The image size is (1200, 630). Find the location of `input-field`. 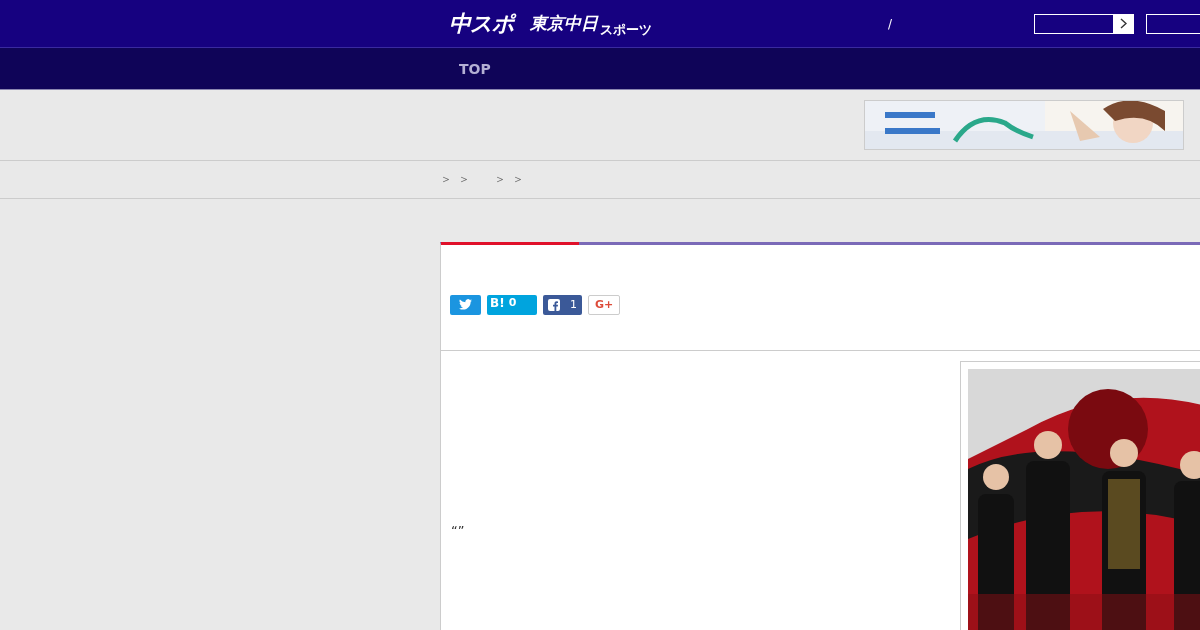

input-field is located at coordinates (1173, 23).